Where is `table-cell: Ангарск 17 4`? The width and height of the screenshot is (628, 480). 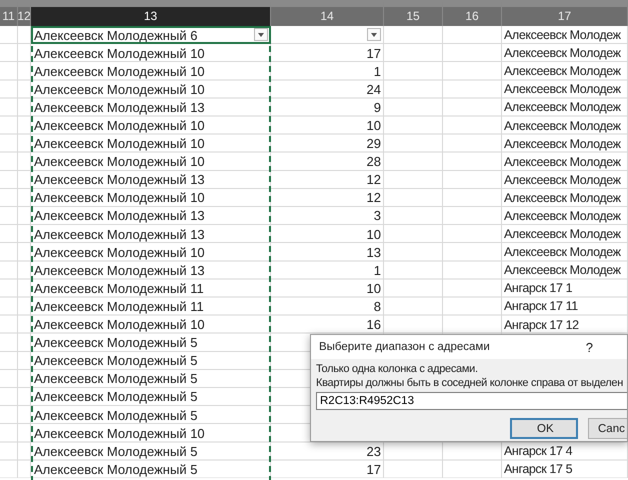 table-cell: Ангарск 17 4 is located at coordinates (538, 451).